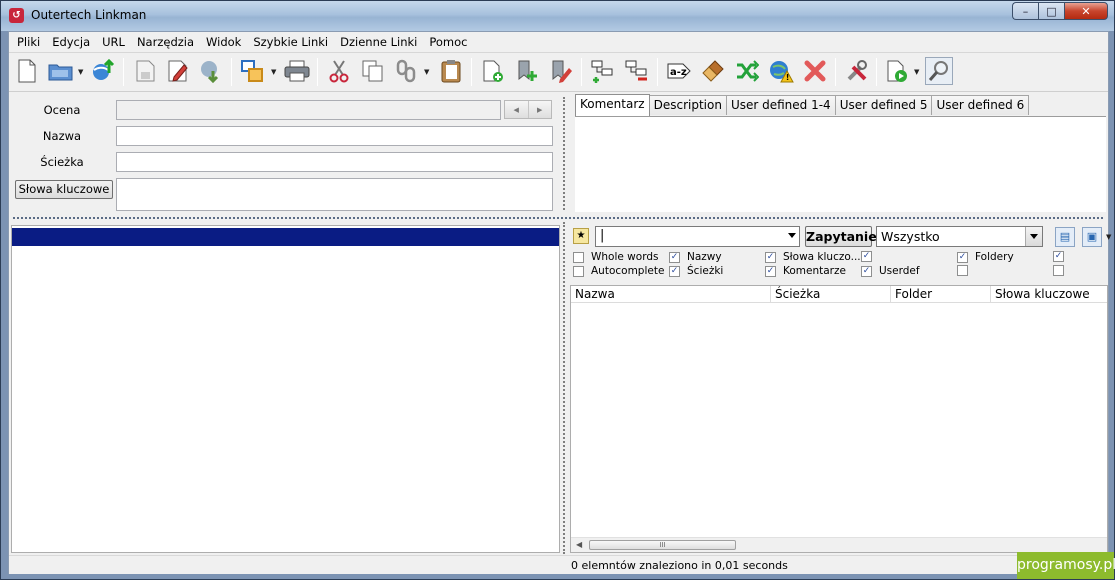 This screenshot has width=1115, height=580. I want to click on userdef-extra-checkbox, so click(962, 270).